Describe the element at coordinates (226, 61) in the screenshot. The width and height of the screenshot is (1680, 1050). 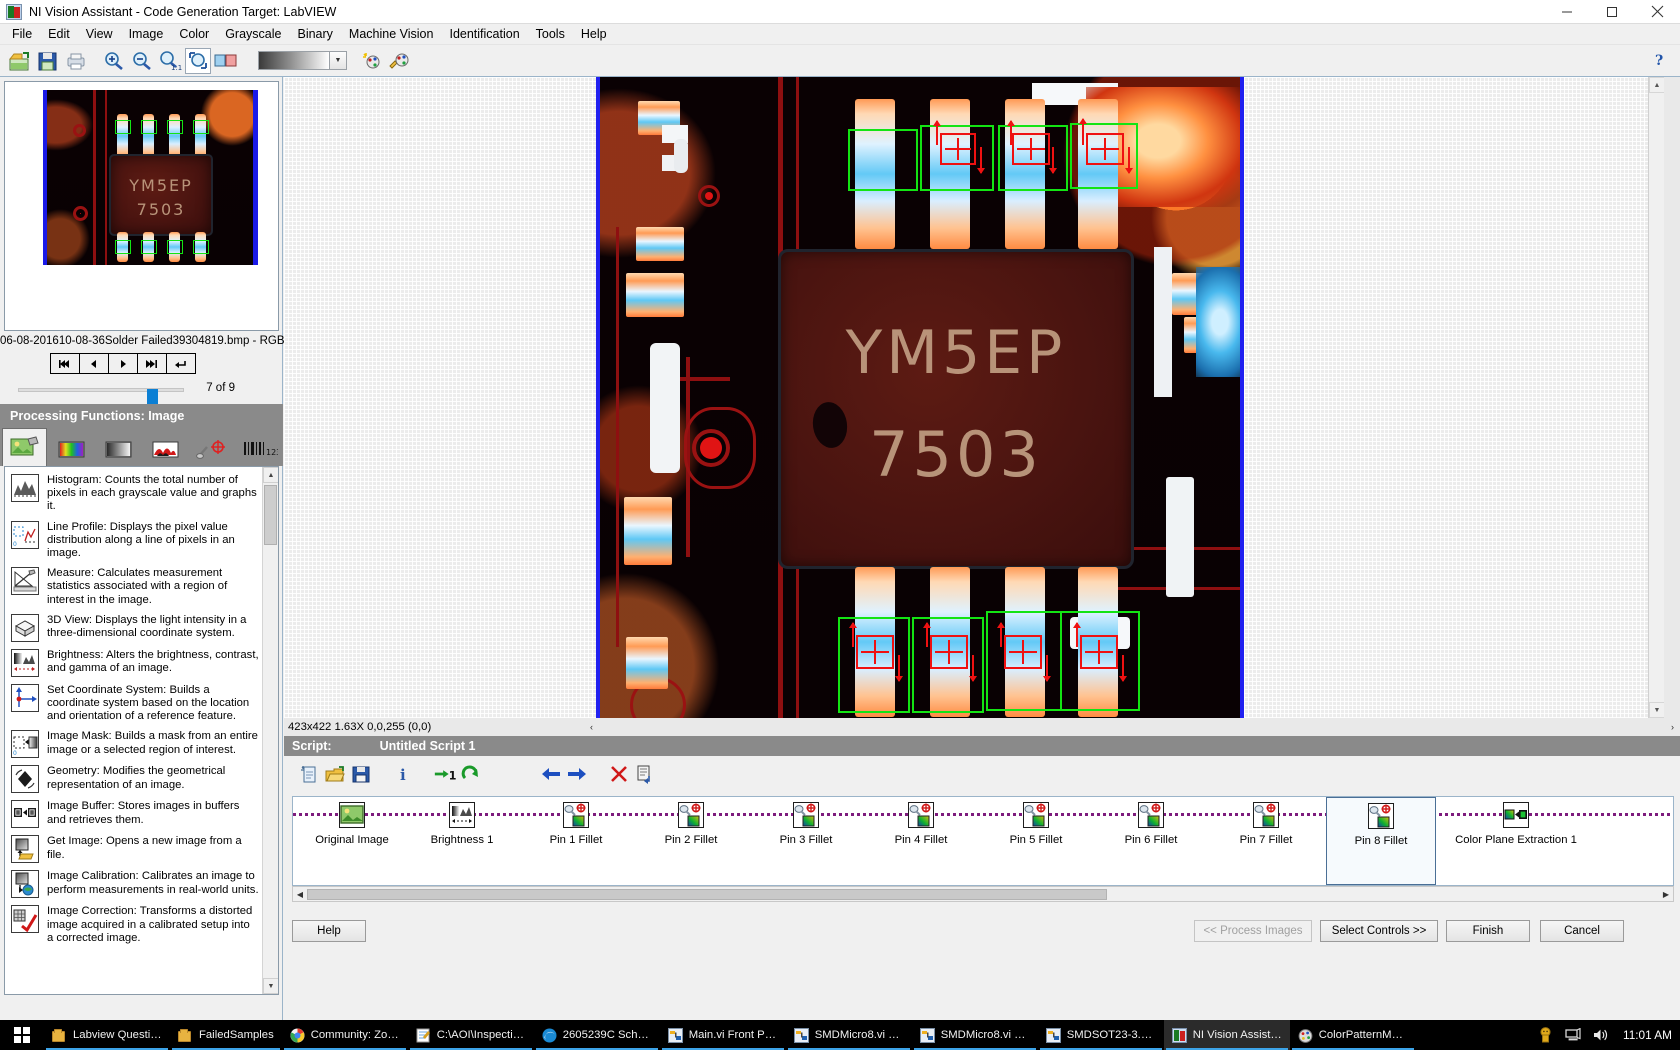
I see `image-compare-icon` at that location.